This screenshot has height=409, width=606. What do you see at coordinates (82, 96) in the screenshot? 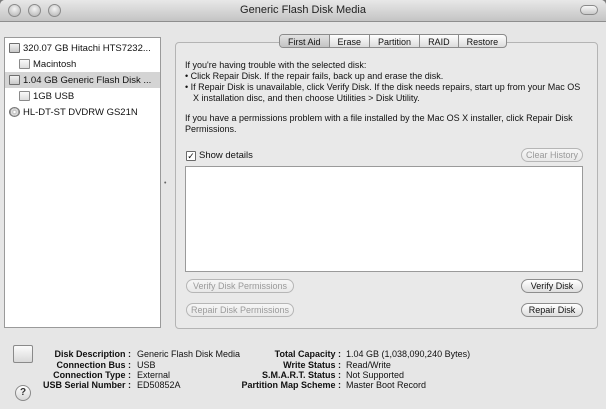
I see `sidebar-item-usb-volume: 1GB USB` at bounding box center [82, 96].